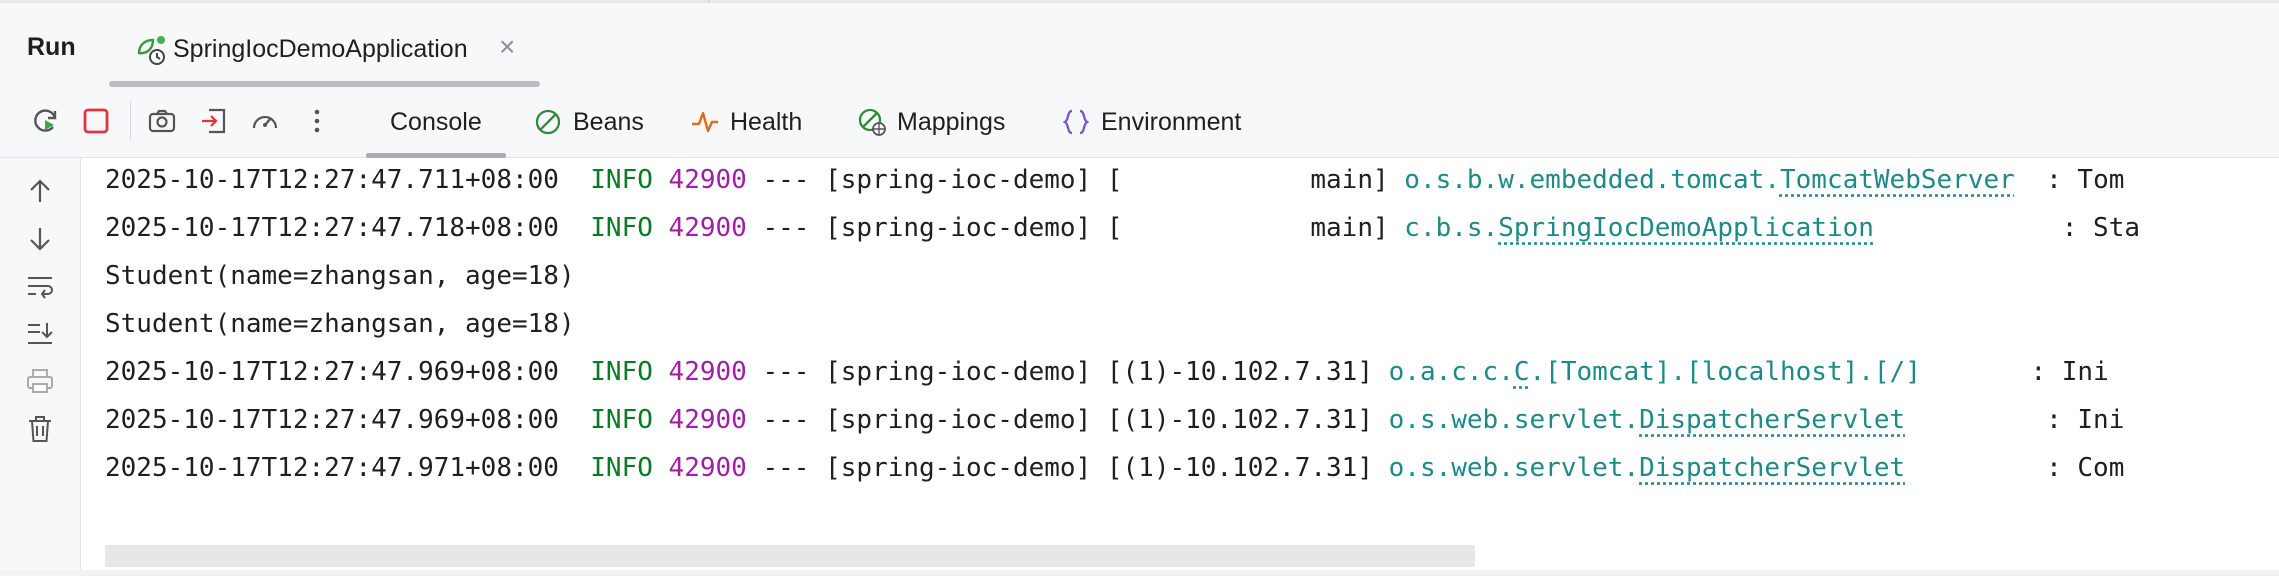  What do you see at coordinates (1171, 121) in the screenshot?
I see `tab-environment-label: Environment` at bounding box center [1171, 121].